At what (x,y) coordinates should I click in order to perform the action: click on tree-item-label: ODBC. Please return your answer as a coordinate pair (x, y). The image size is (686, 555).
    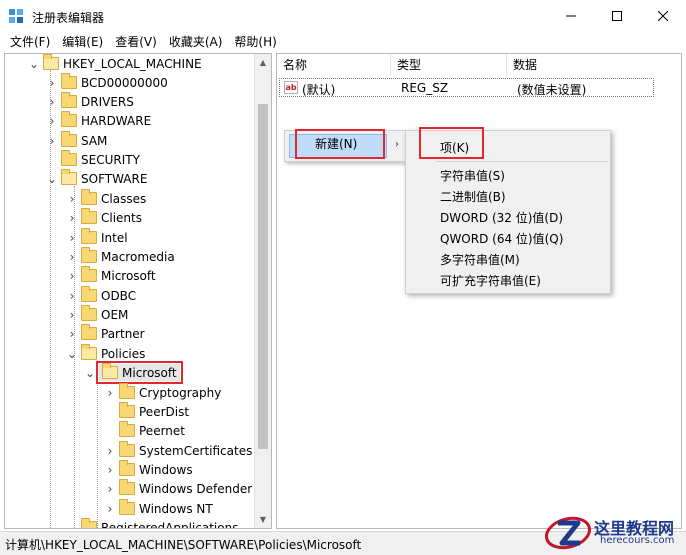
    Looking at the image, I should click on (119, 295).